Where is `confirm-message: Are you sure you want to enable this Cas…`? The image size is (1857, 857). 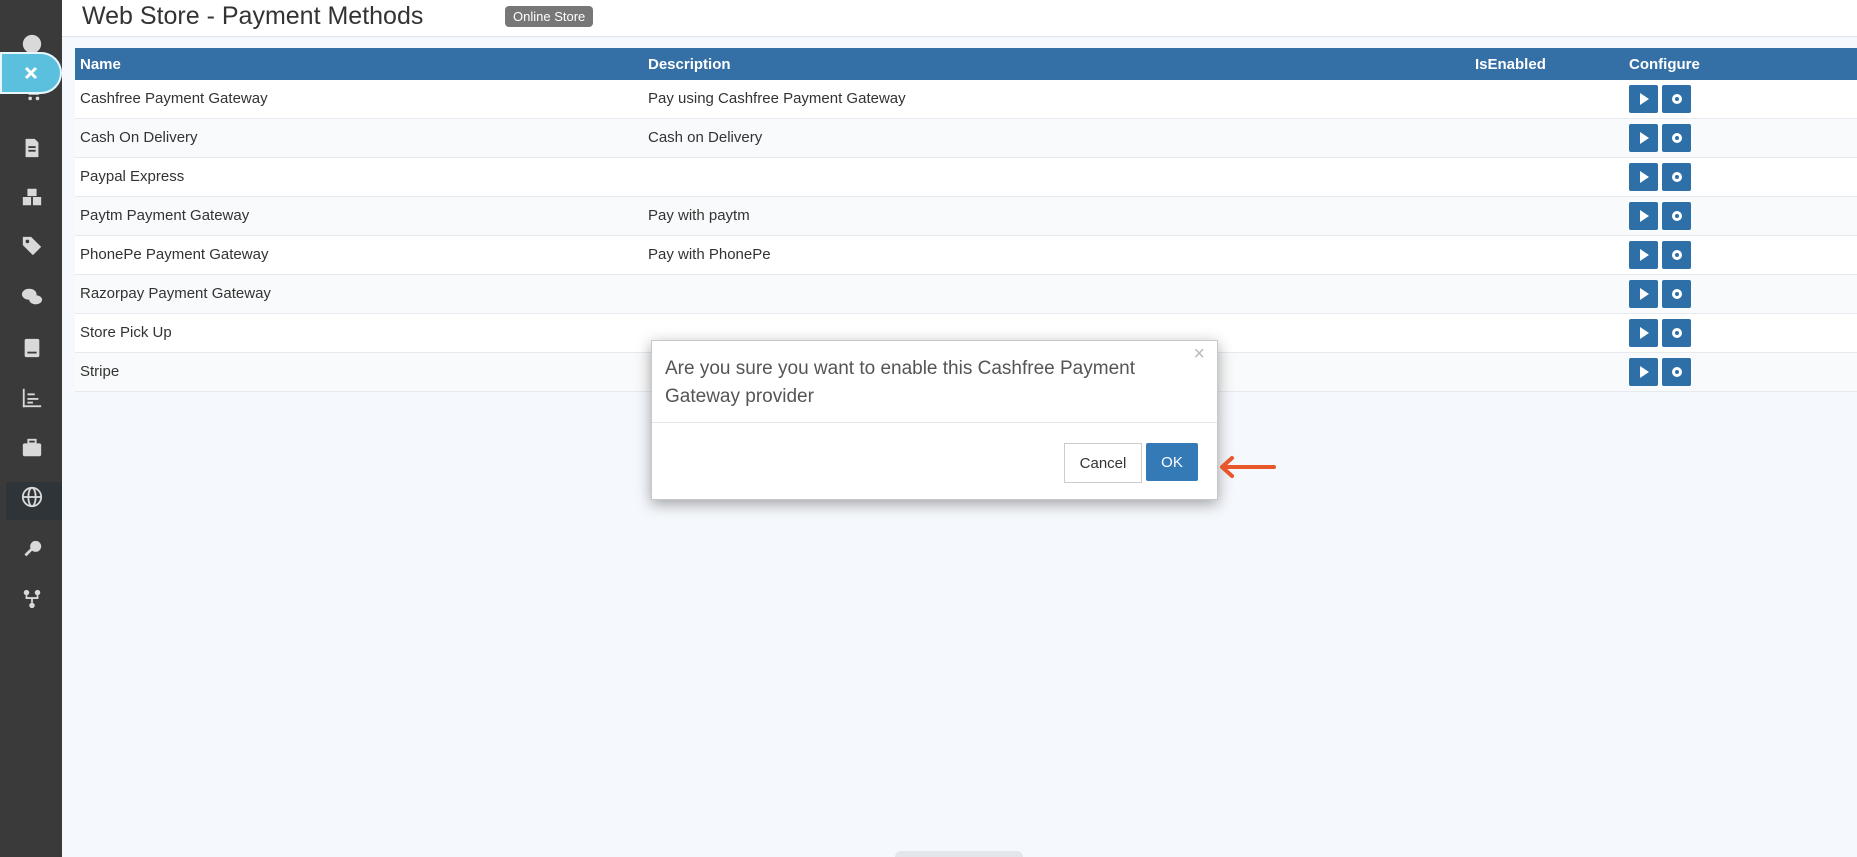
confirm-message: Are you sure you want to enable this Cas… is located at coordinates (900, 382).